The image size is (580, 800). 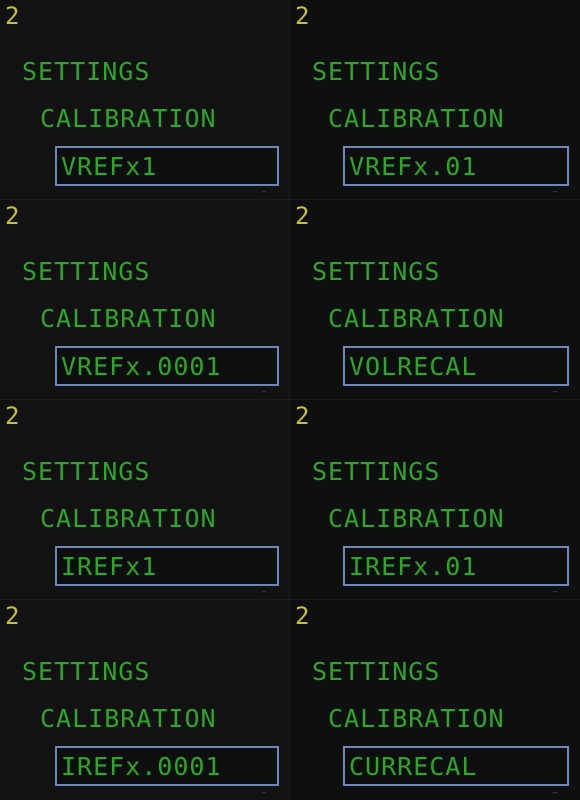 What do you see at coordinates (413, 566) in the screenshot?
I see `menu-item-label: IREFx.01` at bounding box center [413, 566].